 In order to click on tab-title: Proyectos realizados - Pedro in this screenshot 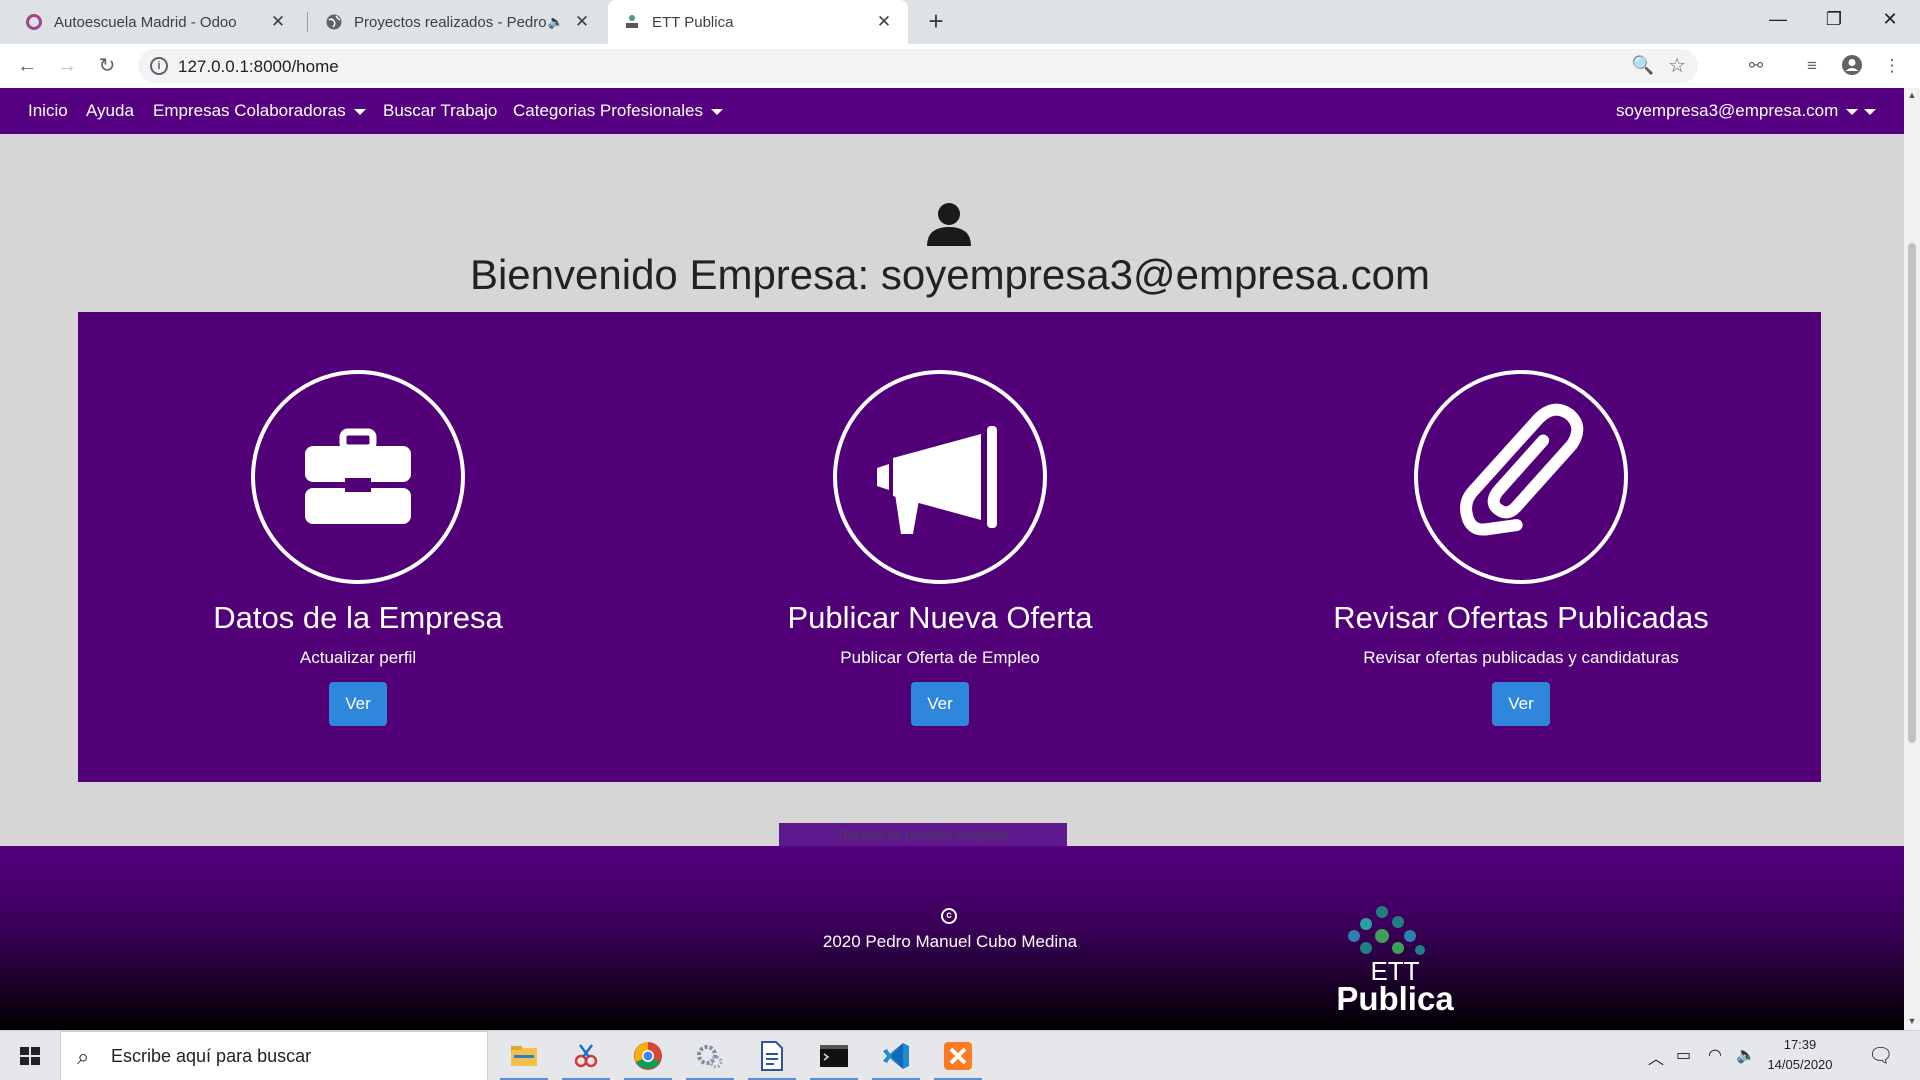, I will do `click(450, 22)`.